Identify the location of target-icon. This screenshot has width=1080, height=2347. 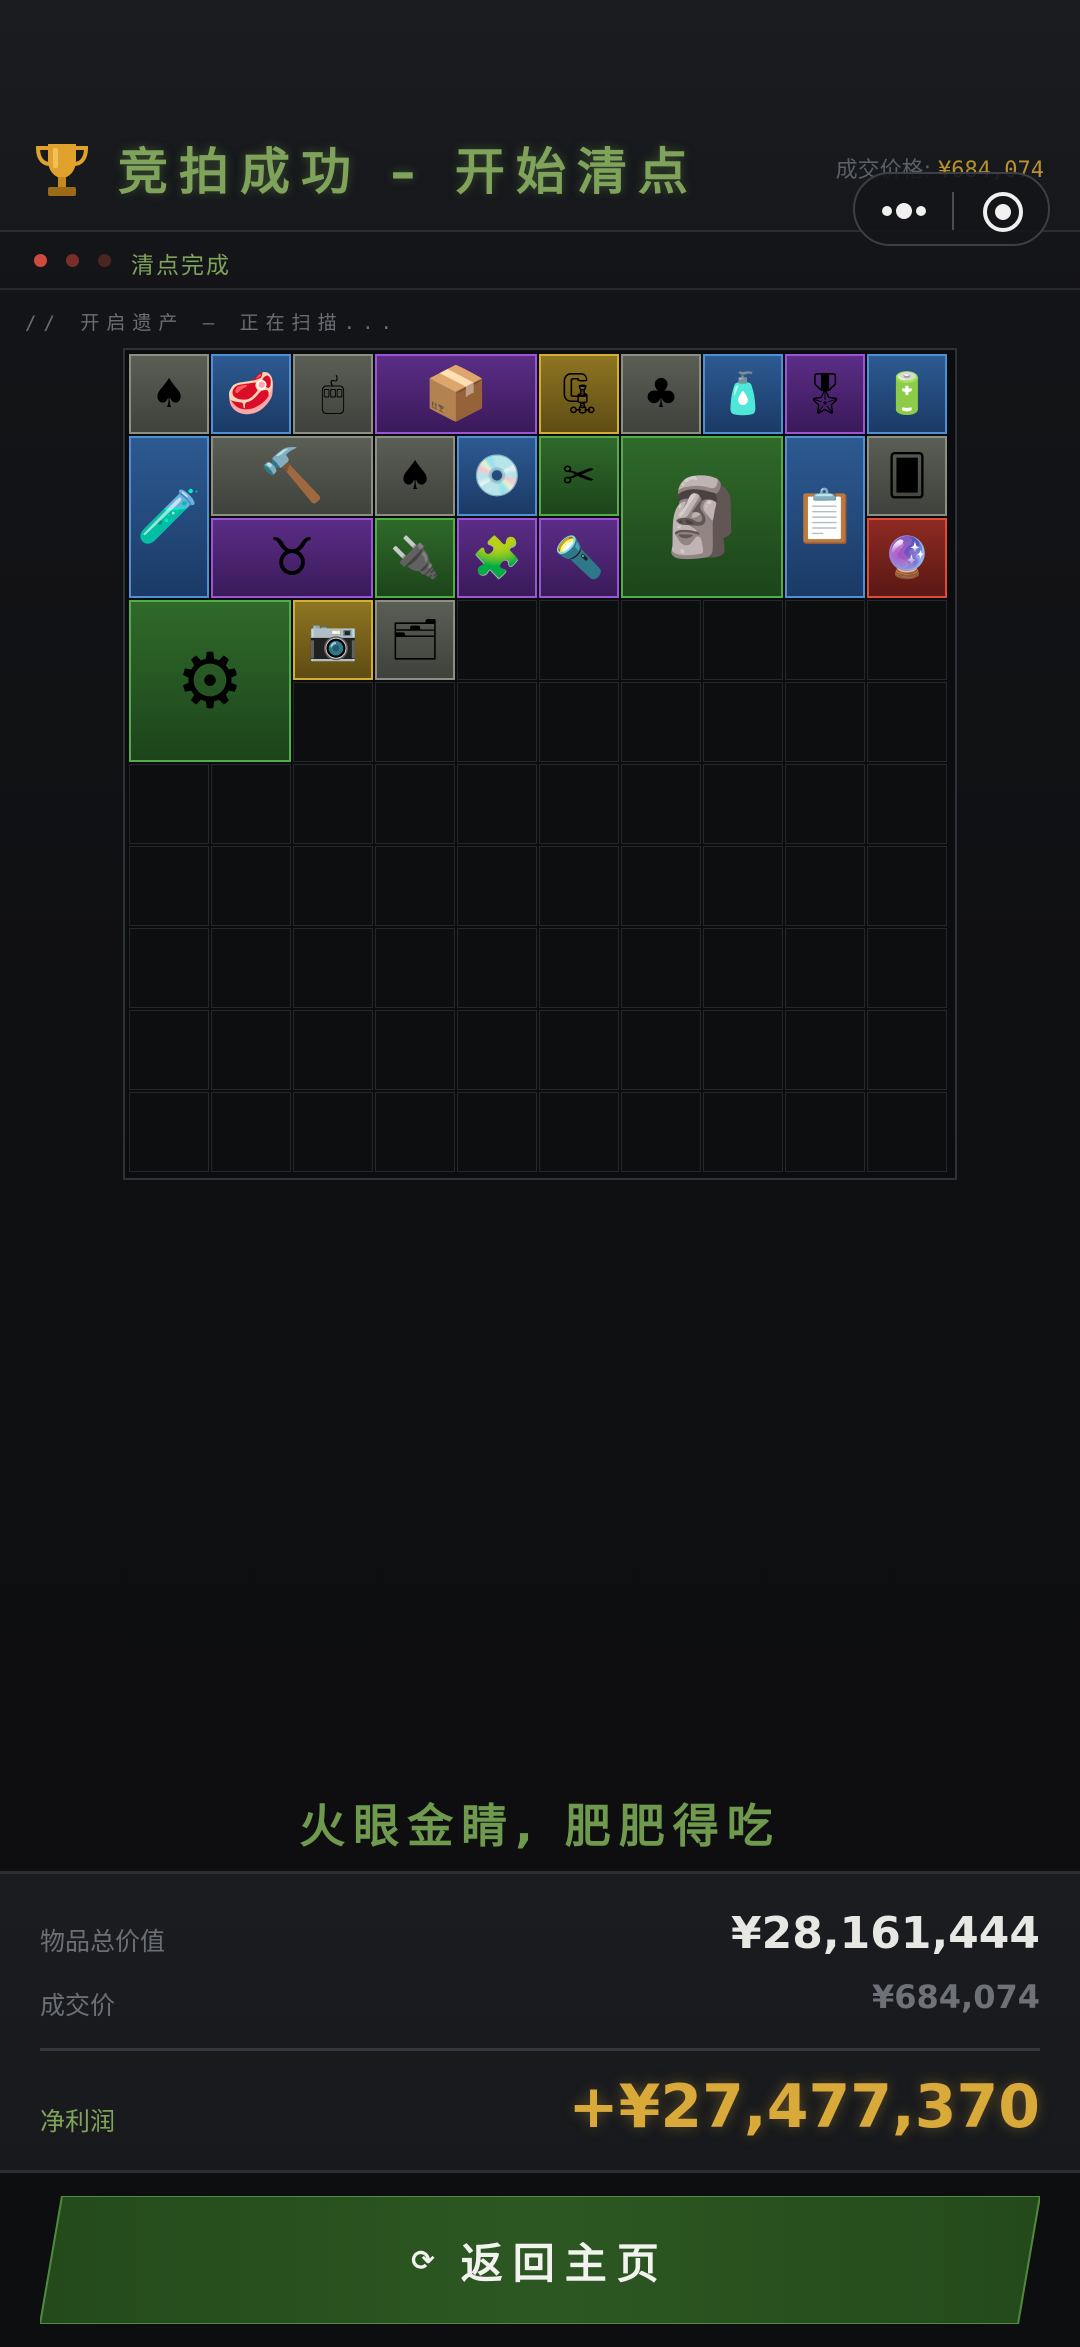
(1003, 212).